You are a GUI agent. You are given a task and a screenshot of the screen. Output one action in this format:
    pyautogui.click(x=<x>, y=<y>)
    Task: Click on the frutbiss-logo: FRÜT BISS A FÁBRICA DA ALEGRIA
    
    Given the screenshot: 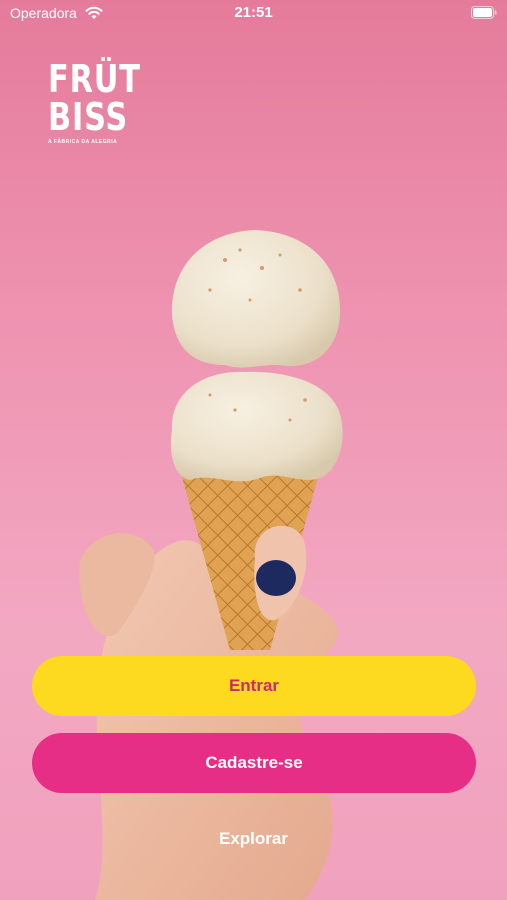 What is the action you would take?
    pyautogui.click(x=106, y=102)
    